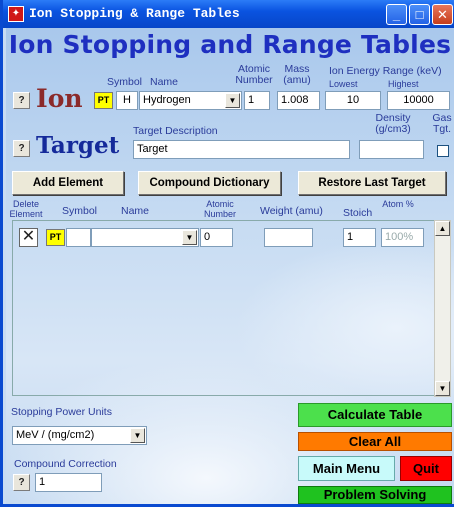 Image resolution: width=454 pixels, height=507 pixels. Describe the element at coordinates (55, 435) in the screenshot. I see `stopping-units-value: MeV / (mg/cm2)` at that location.